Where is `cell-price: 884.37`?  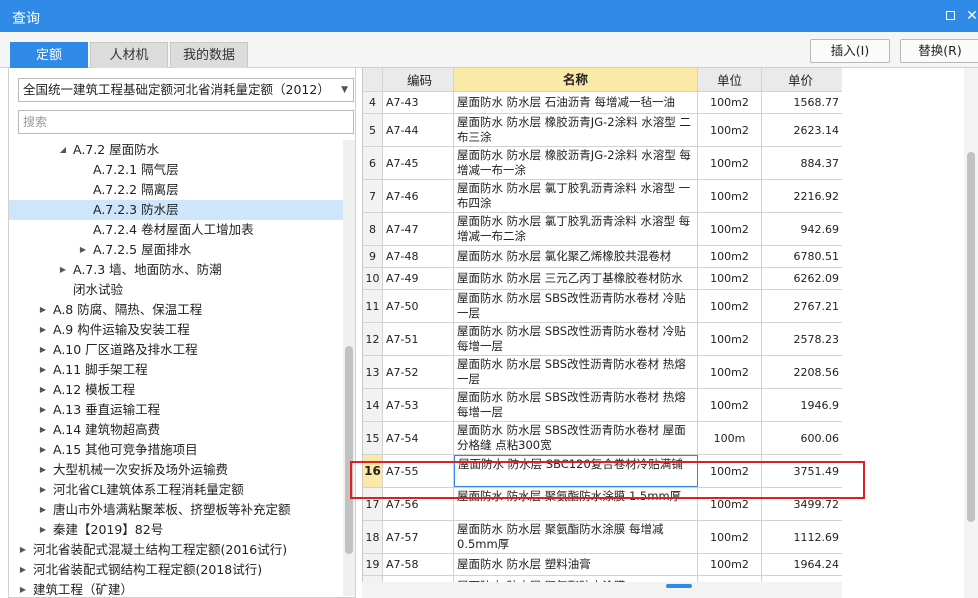
cell-price: 884.37 is located at coordinates (802, 163).